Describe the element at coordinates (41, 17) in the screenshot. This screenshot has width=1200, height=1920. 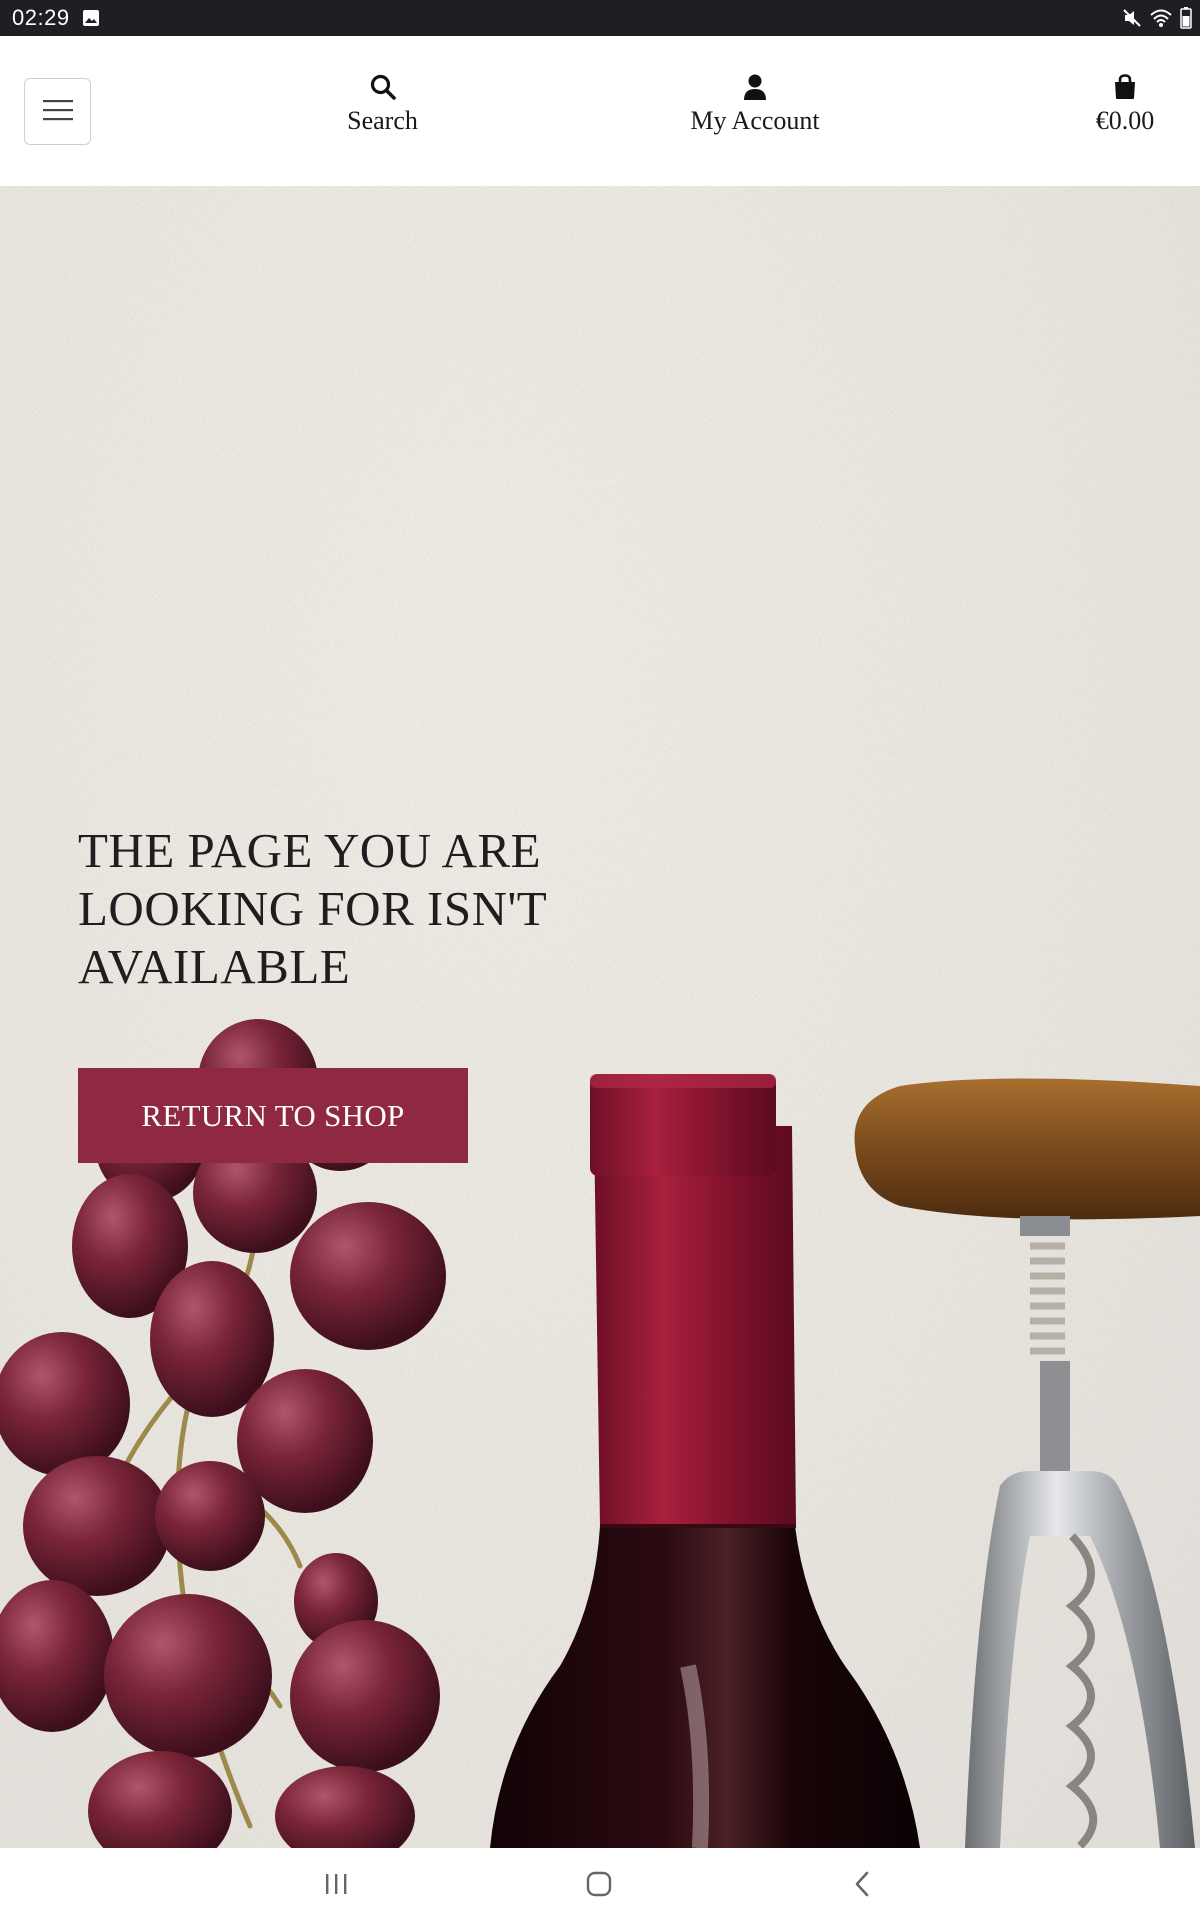
I see `status-time: 02:29` at that location.